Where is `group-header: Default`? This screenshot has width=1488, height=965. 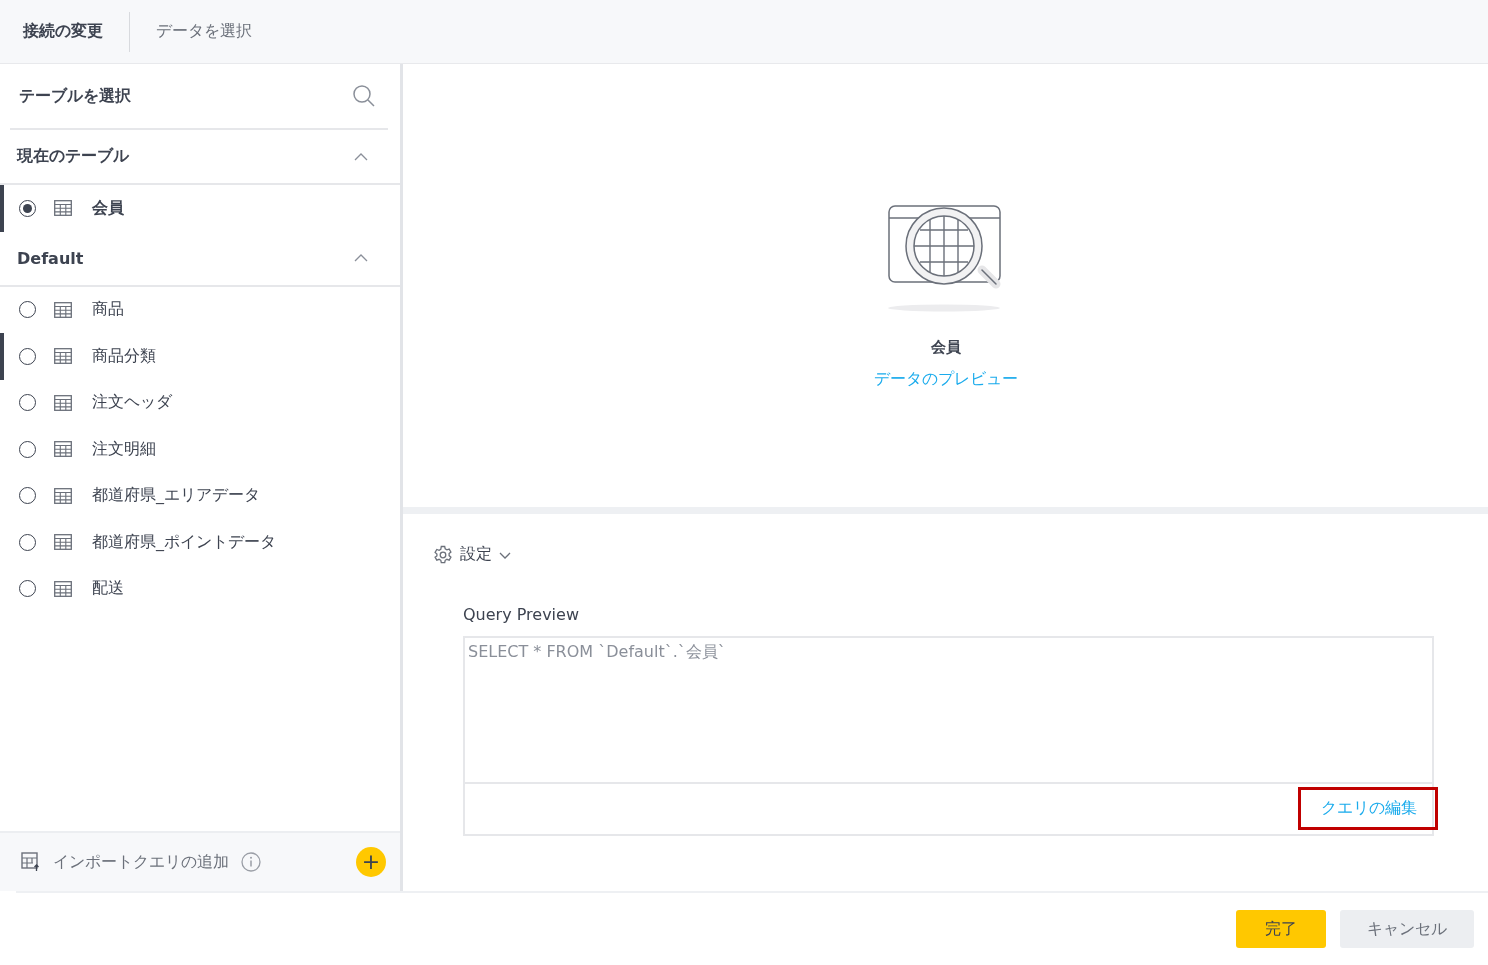 group-header: Default is located at coordinates (200, 259).